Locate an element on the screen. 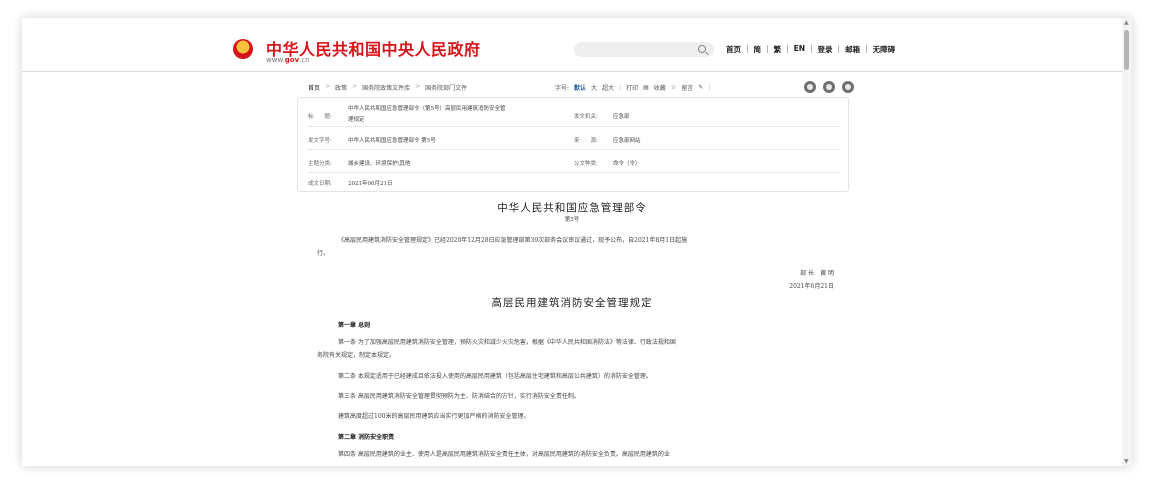 This screenshot has height=484, width=1152. chapter-2-heading: 第二章 消防安全职责 is located at coordinates (366, 437).